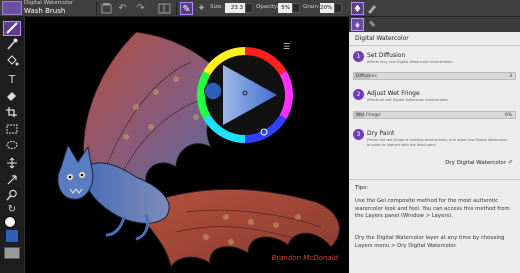  What do you see at coordinates (213, 91) in the screenshot?
I see `current-color-indicator` at bounding box center [213, 91].